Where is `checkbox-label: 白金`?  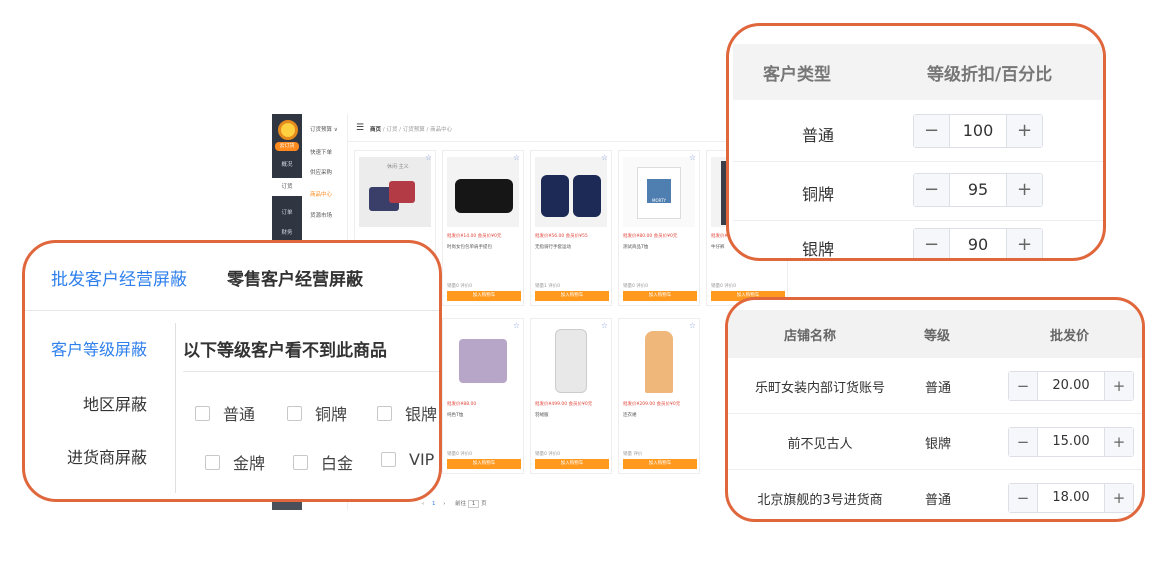 checkbox-label: 白金 is located at coordinates (337, 463).